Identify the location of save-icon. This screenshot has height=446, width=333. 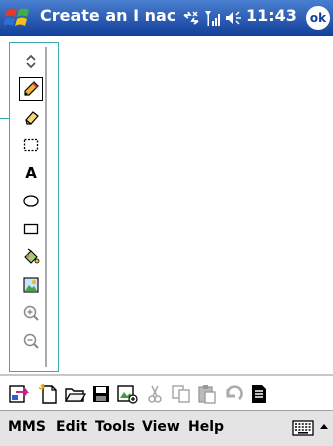
(101, 394).